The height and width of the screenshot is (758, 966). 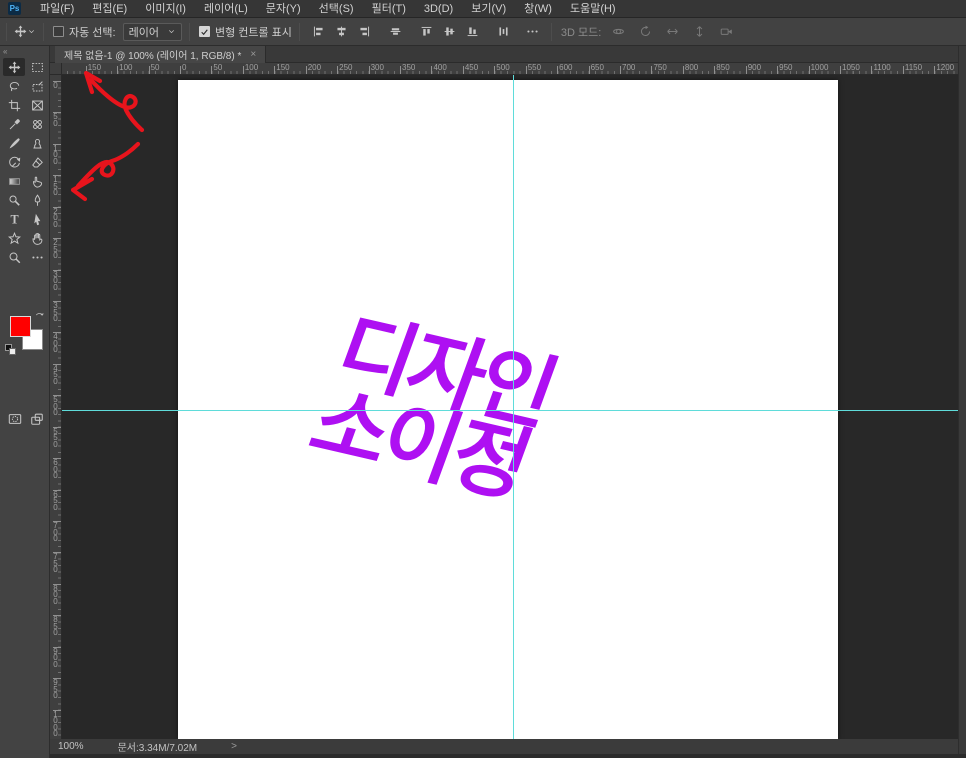 I want to click on align-vertical-centers-button, so click(x=395, y=32).